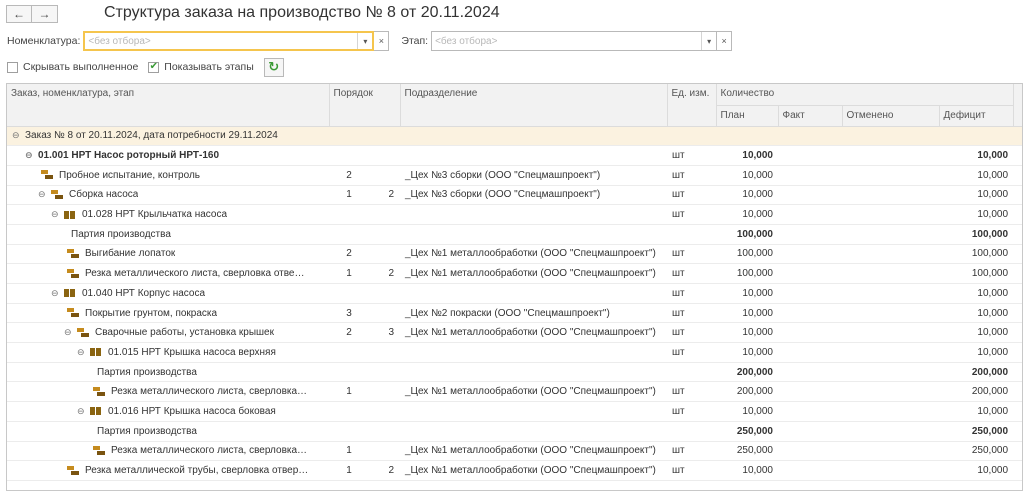 Image resolution: width=1024 pixels, height=491 pixels. I want to click on column-header-name: Заказ, номенклатура, этап, so click(168, 105).